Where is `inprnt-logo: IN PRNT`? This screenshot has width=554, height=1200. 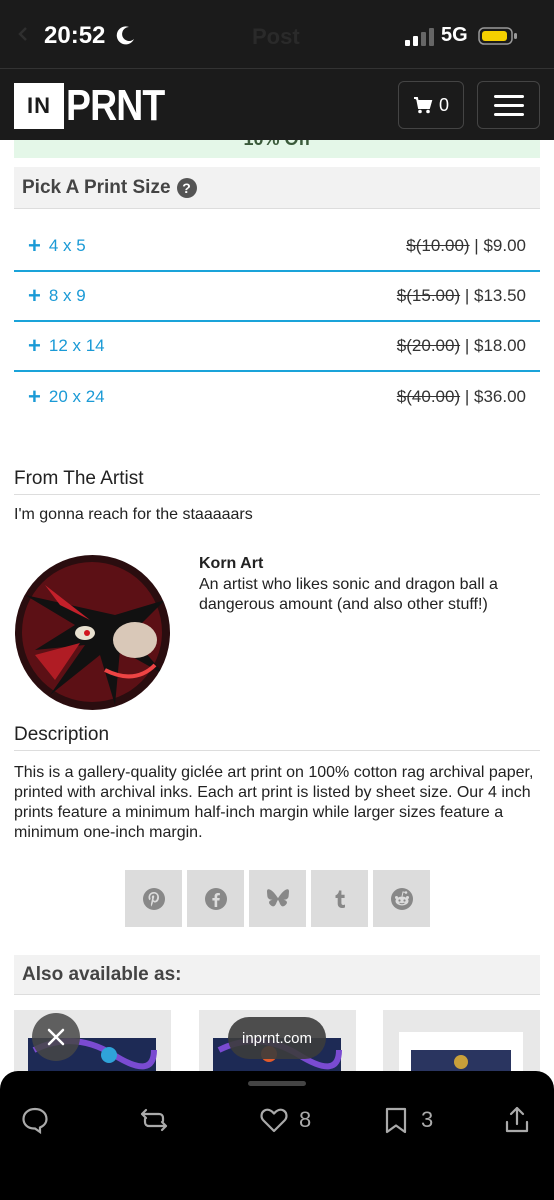 inprnt-logo: IN PRNT is located at coordinates (98, 106).